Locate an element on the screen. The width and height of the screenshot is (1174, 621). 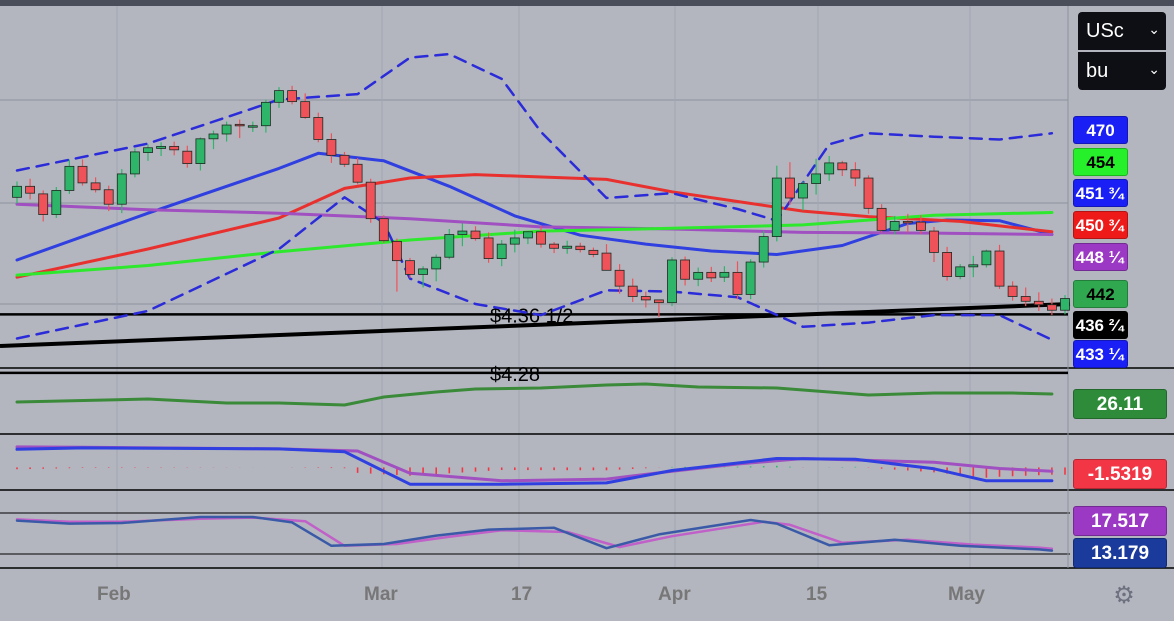
gear-icon: ⚙ is located at coordinates (1124, 596).